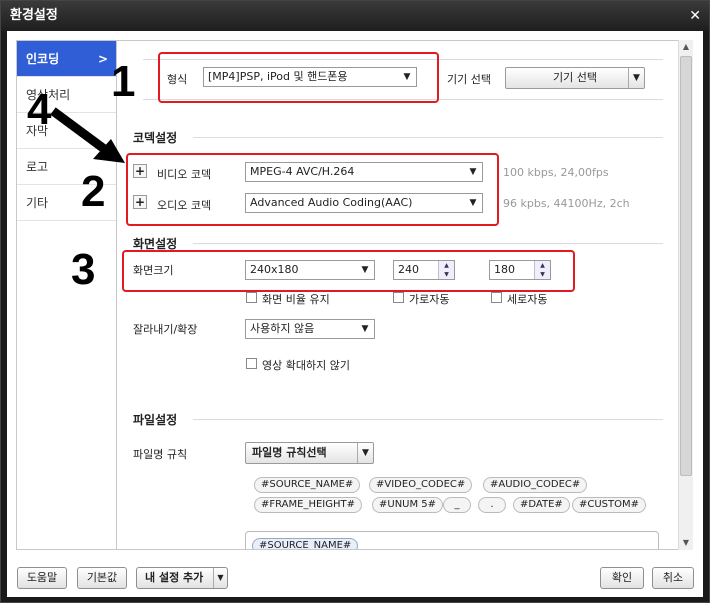 This screenshot has width=710, height=603. I want to click on filename-tag: #VIDEO_CODEC#, so click(421, 485).